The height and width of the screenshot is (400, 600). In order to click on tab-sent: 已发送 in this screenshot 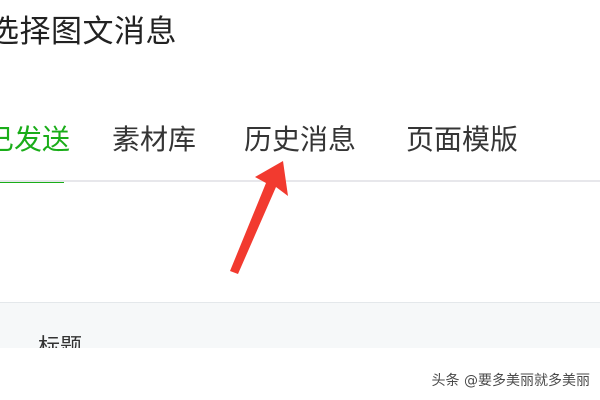, I will do `click(35, 138)`.